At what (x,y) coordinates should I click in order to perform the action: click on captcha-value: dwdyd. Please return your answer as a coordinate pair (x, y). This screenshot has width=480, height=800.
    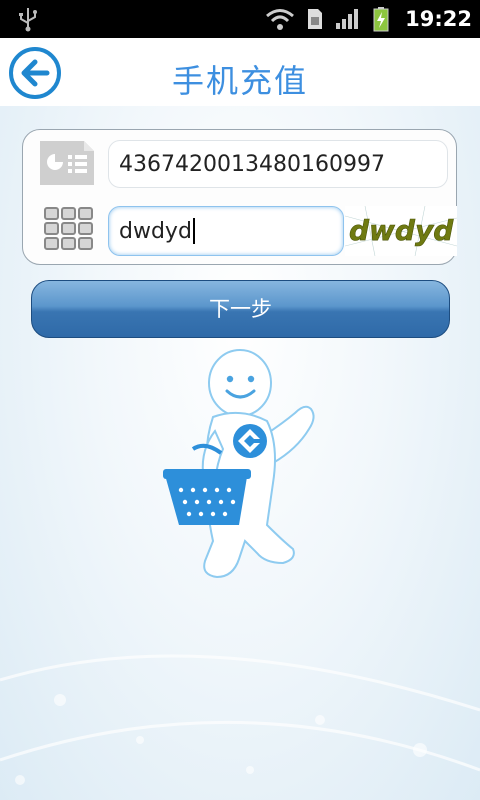
    Looking at the image, I should click on (155, 231).